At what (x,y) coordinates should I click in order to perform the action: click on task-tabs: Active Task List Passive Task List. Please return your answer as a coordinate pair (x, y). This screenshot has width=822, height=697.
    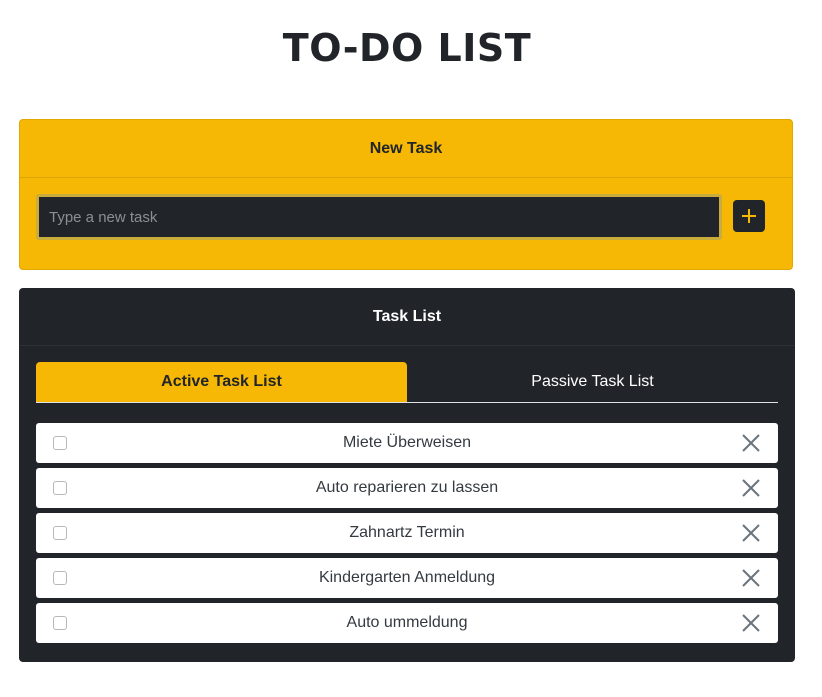
    Looking at the image, I should click on (407, 382).